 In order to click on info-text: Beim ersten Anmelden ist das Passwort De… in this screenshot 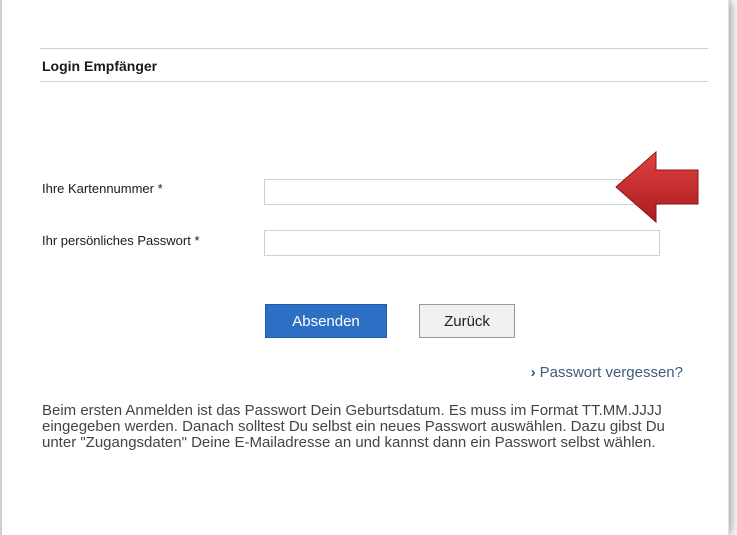, I will do `click(353, 426)`.